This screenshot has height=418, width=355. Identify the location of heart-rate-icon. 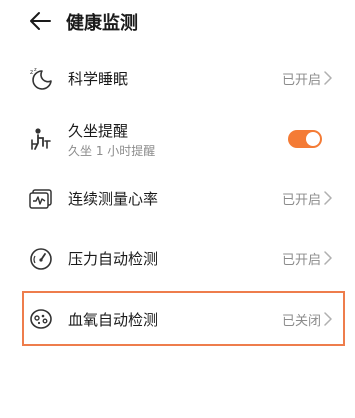
(40, 199).